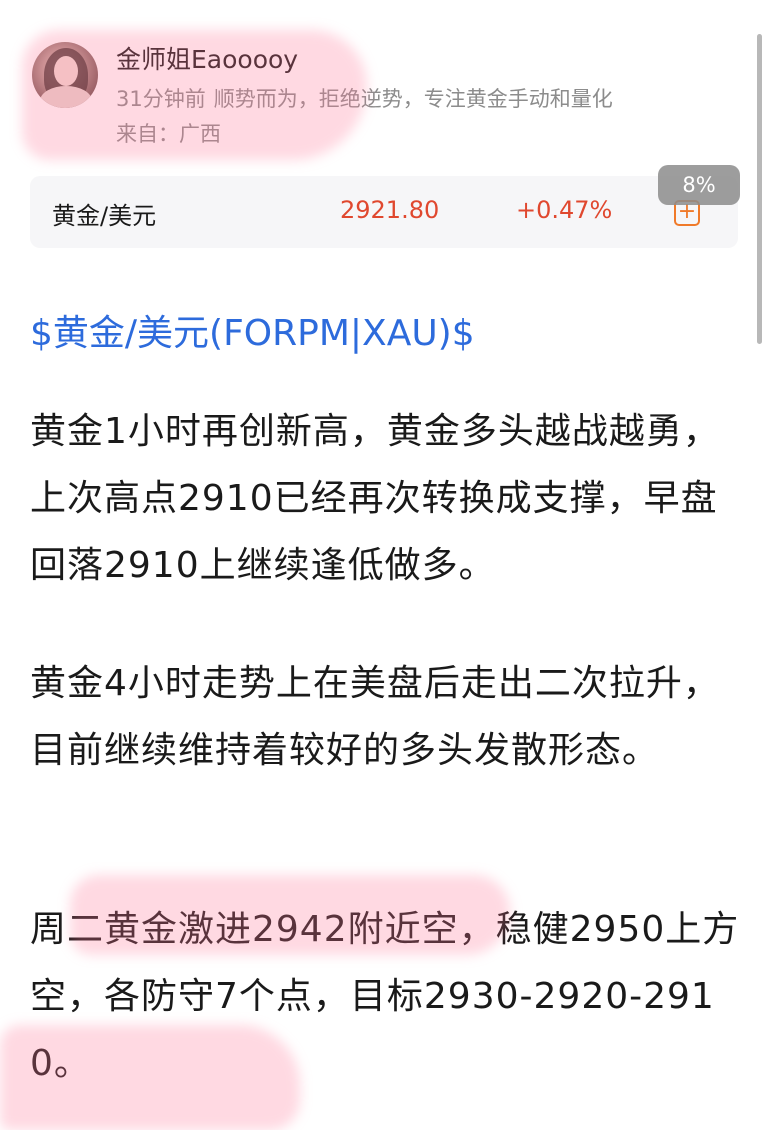  I want to click on percent-tooltip: 8%, so click(699, 185).